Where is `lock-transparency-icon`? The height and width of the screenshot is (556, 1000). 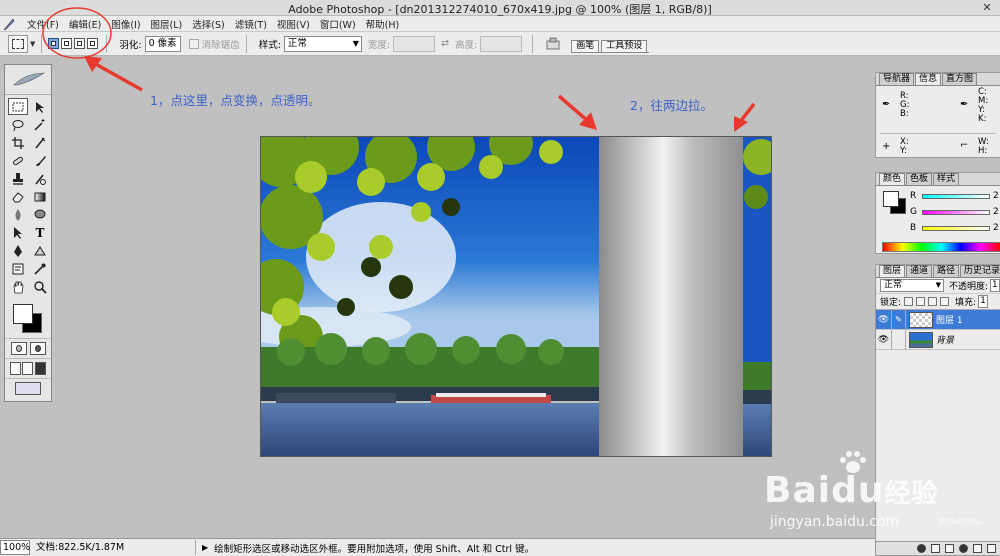 lock-transparency-icon is located at coordinates (909, 301).